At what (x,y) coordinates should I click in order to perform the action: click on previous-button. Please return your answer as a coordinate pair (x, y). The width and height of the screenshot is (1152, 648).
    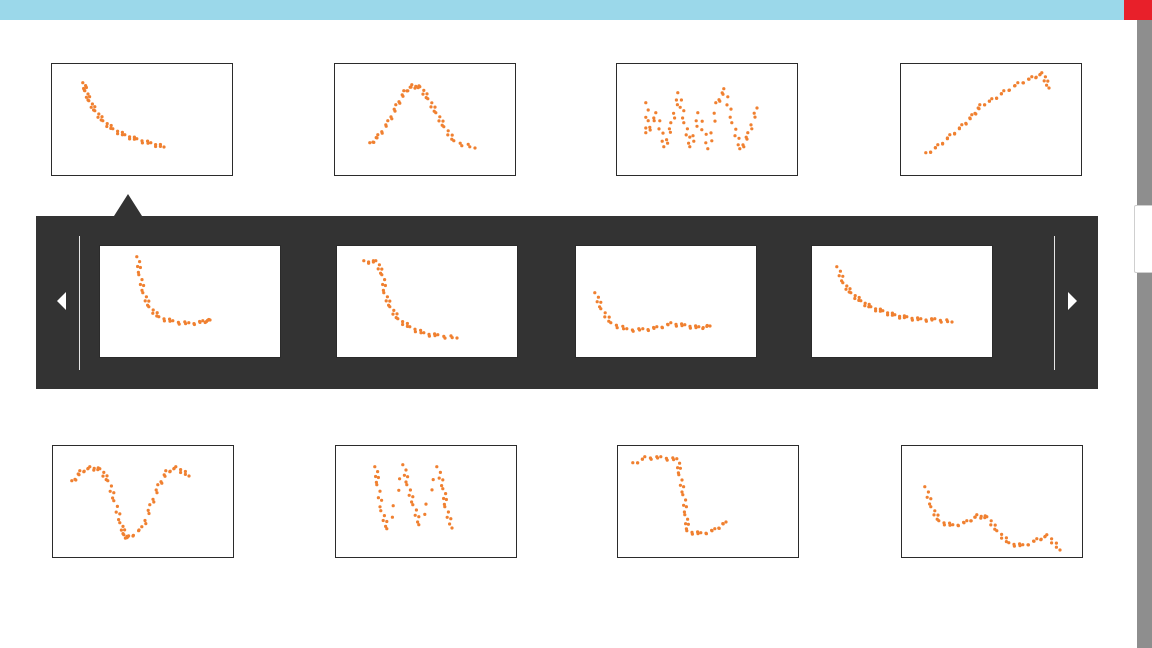
    Looking at the image, I should click on (61, 301).